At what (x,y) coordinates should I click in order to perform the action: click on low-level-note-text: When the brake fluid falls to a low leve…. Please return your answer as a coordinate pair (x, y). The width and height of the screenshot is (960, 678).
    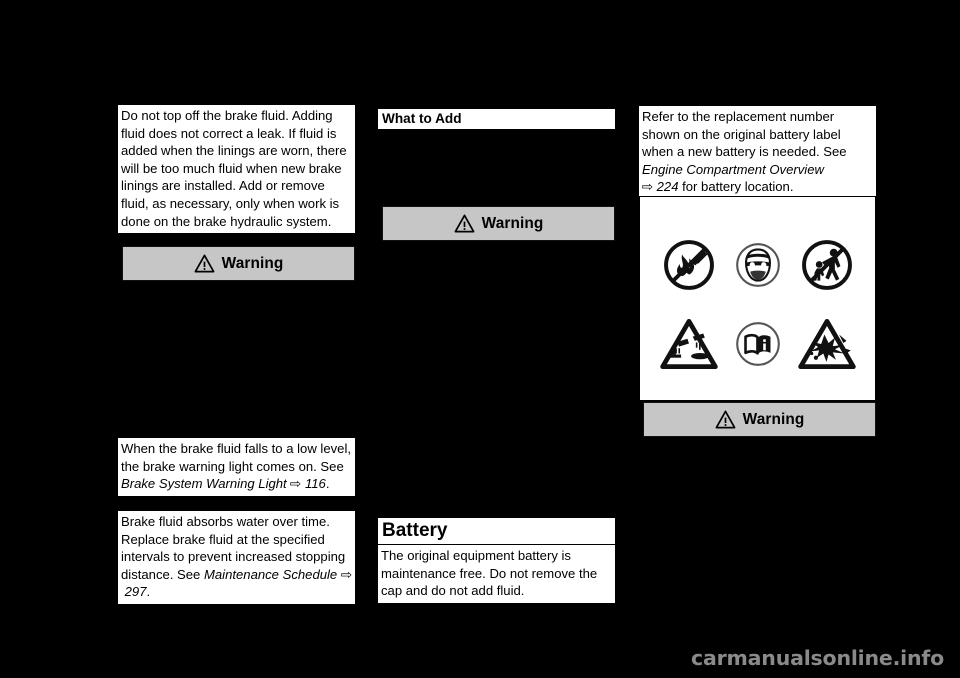
    Looking at the image, I should click on (236, 457).